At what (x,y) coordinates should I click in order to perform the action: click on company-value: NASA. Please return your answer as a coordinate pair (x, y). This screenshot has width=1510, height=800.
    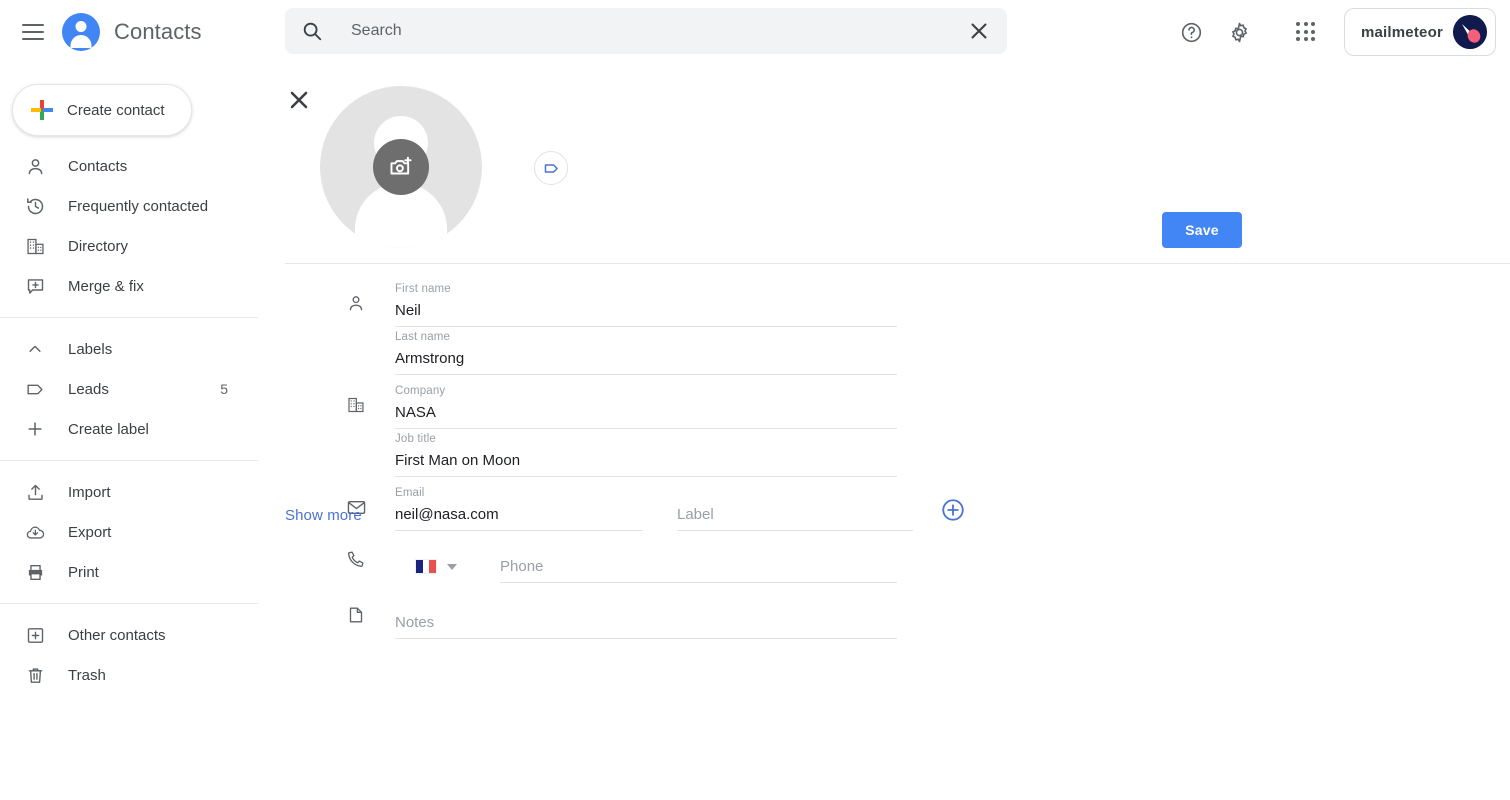
    Looking at the image, I should click on (415, 412).